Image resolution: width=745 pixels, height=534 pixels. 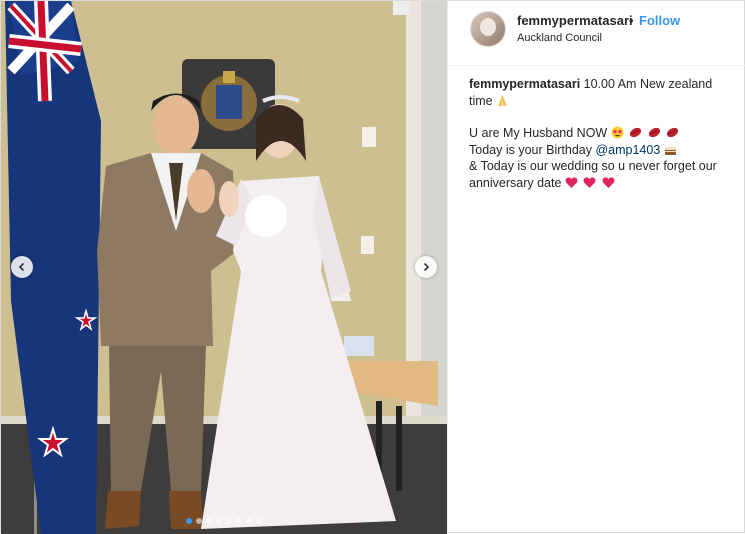 What do you see at coordinates (617, 132) in the screenshot?
I see `star-struck-emoji` at bounding box center [617, 132].